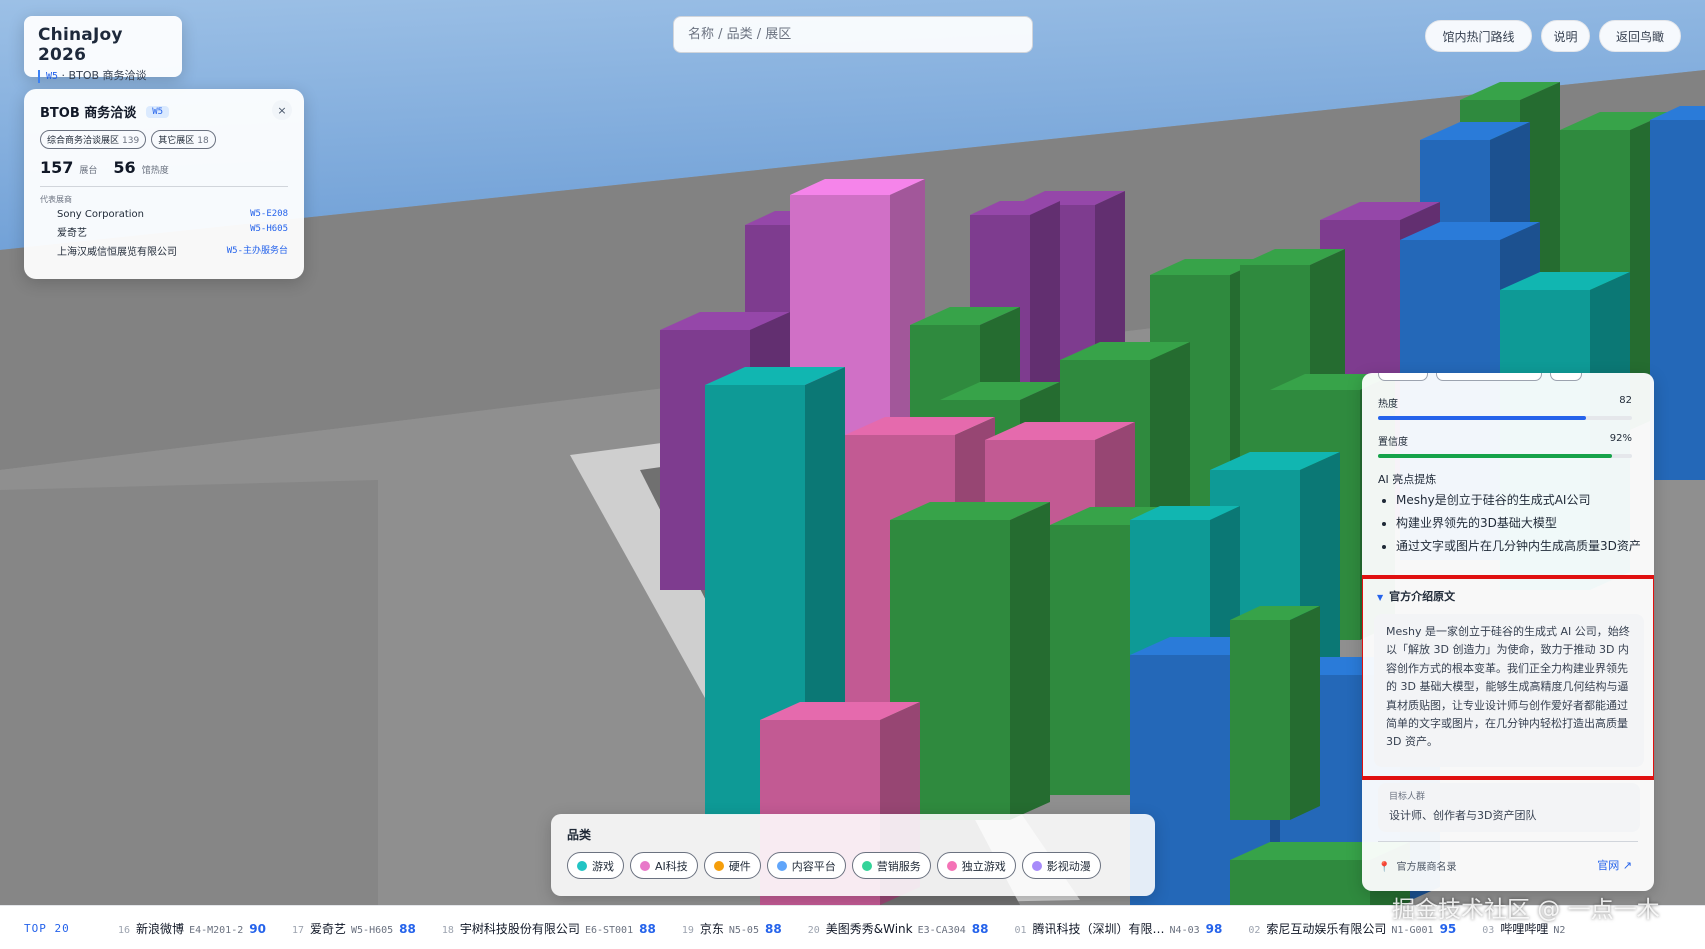 This screenshot has height=949, width=1705. I want to click on divider, so click(1508, 841).